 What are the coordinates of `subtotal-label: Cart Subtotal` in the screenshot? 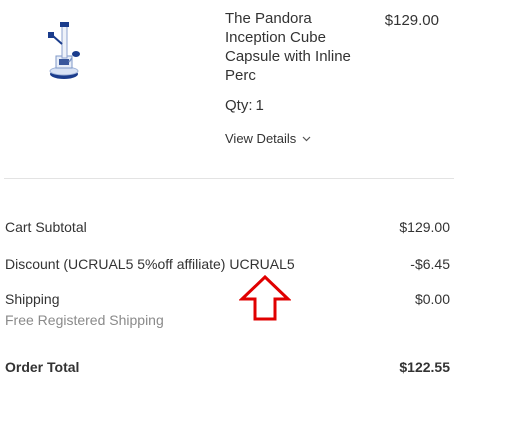 It's located at (46, 227).